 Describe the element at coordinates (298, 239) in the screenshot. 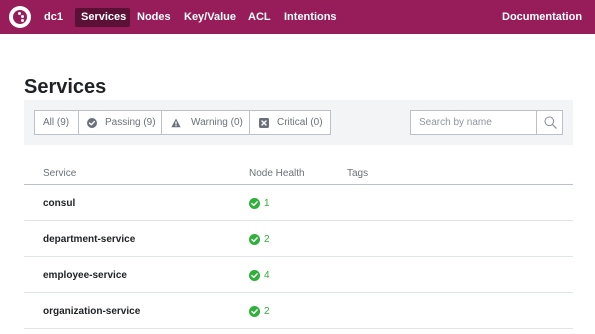

I see `table-row: department-service 2` at that location.